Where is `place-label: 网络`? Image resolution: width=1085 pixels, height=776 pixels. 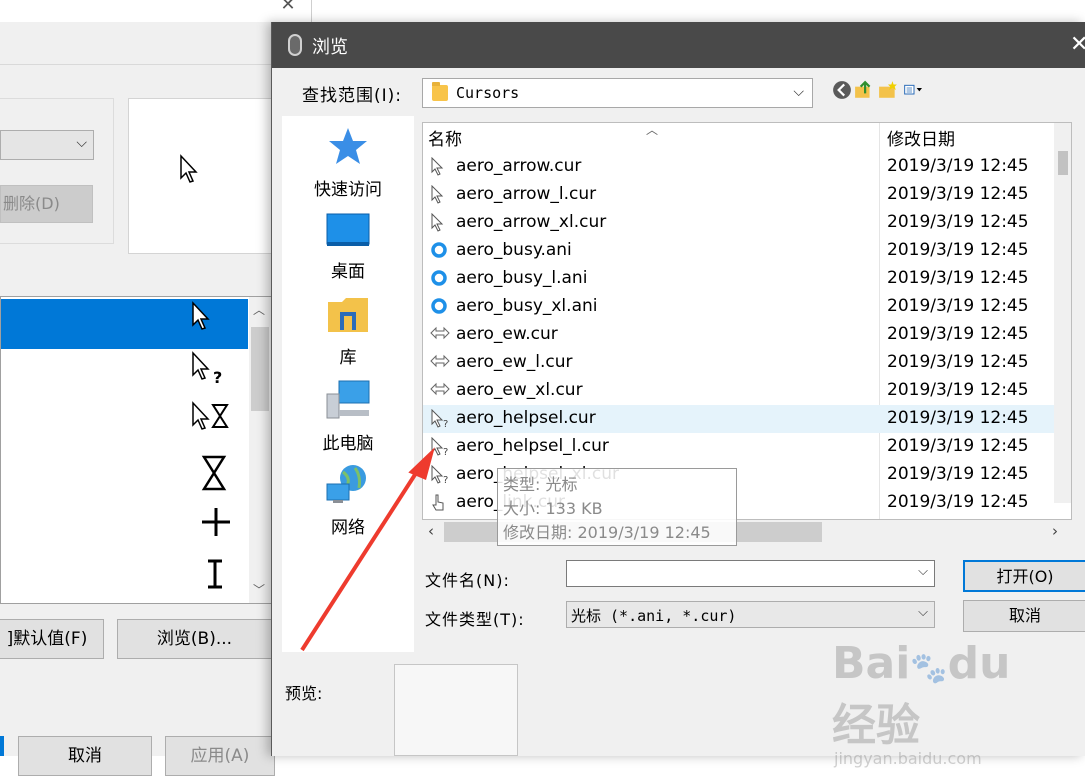
place-label: 网络 is located at coordinates (348, 528).